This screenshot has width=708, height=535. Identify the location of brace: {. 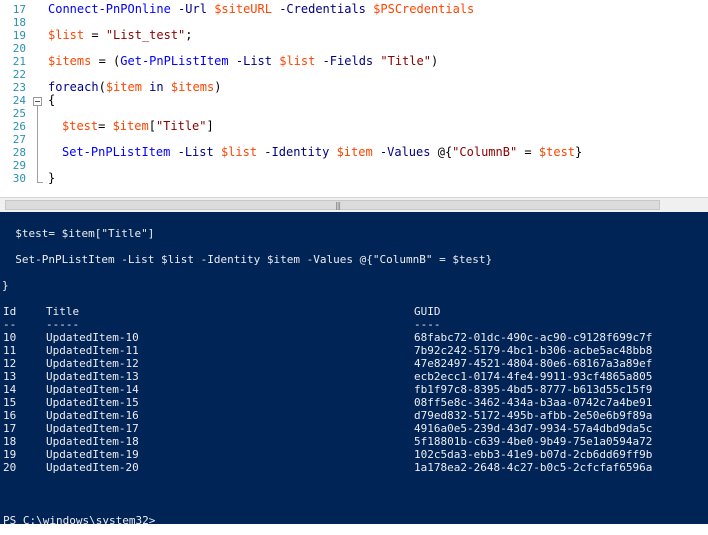
(52, 100).